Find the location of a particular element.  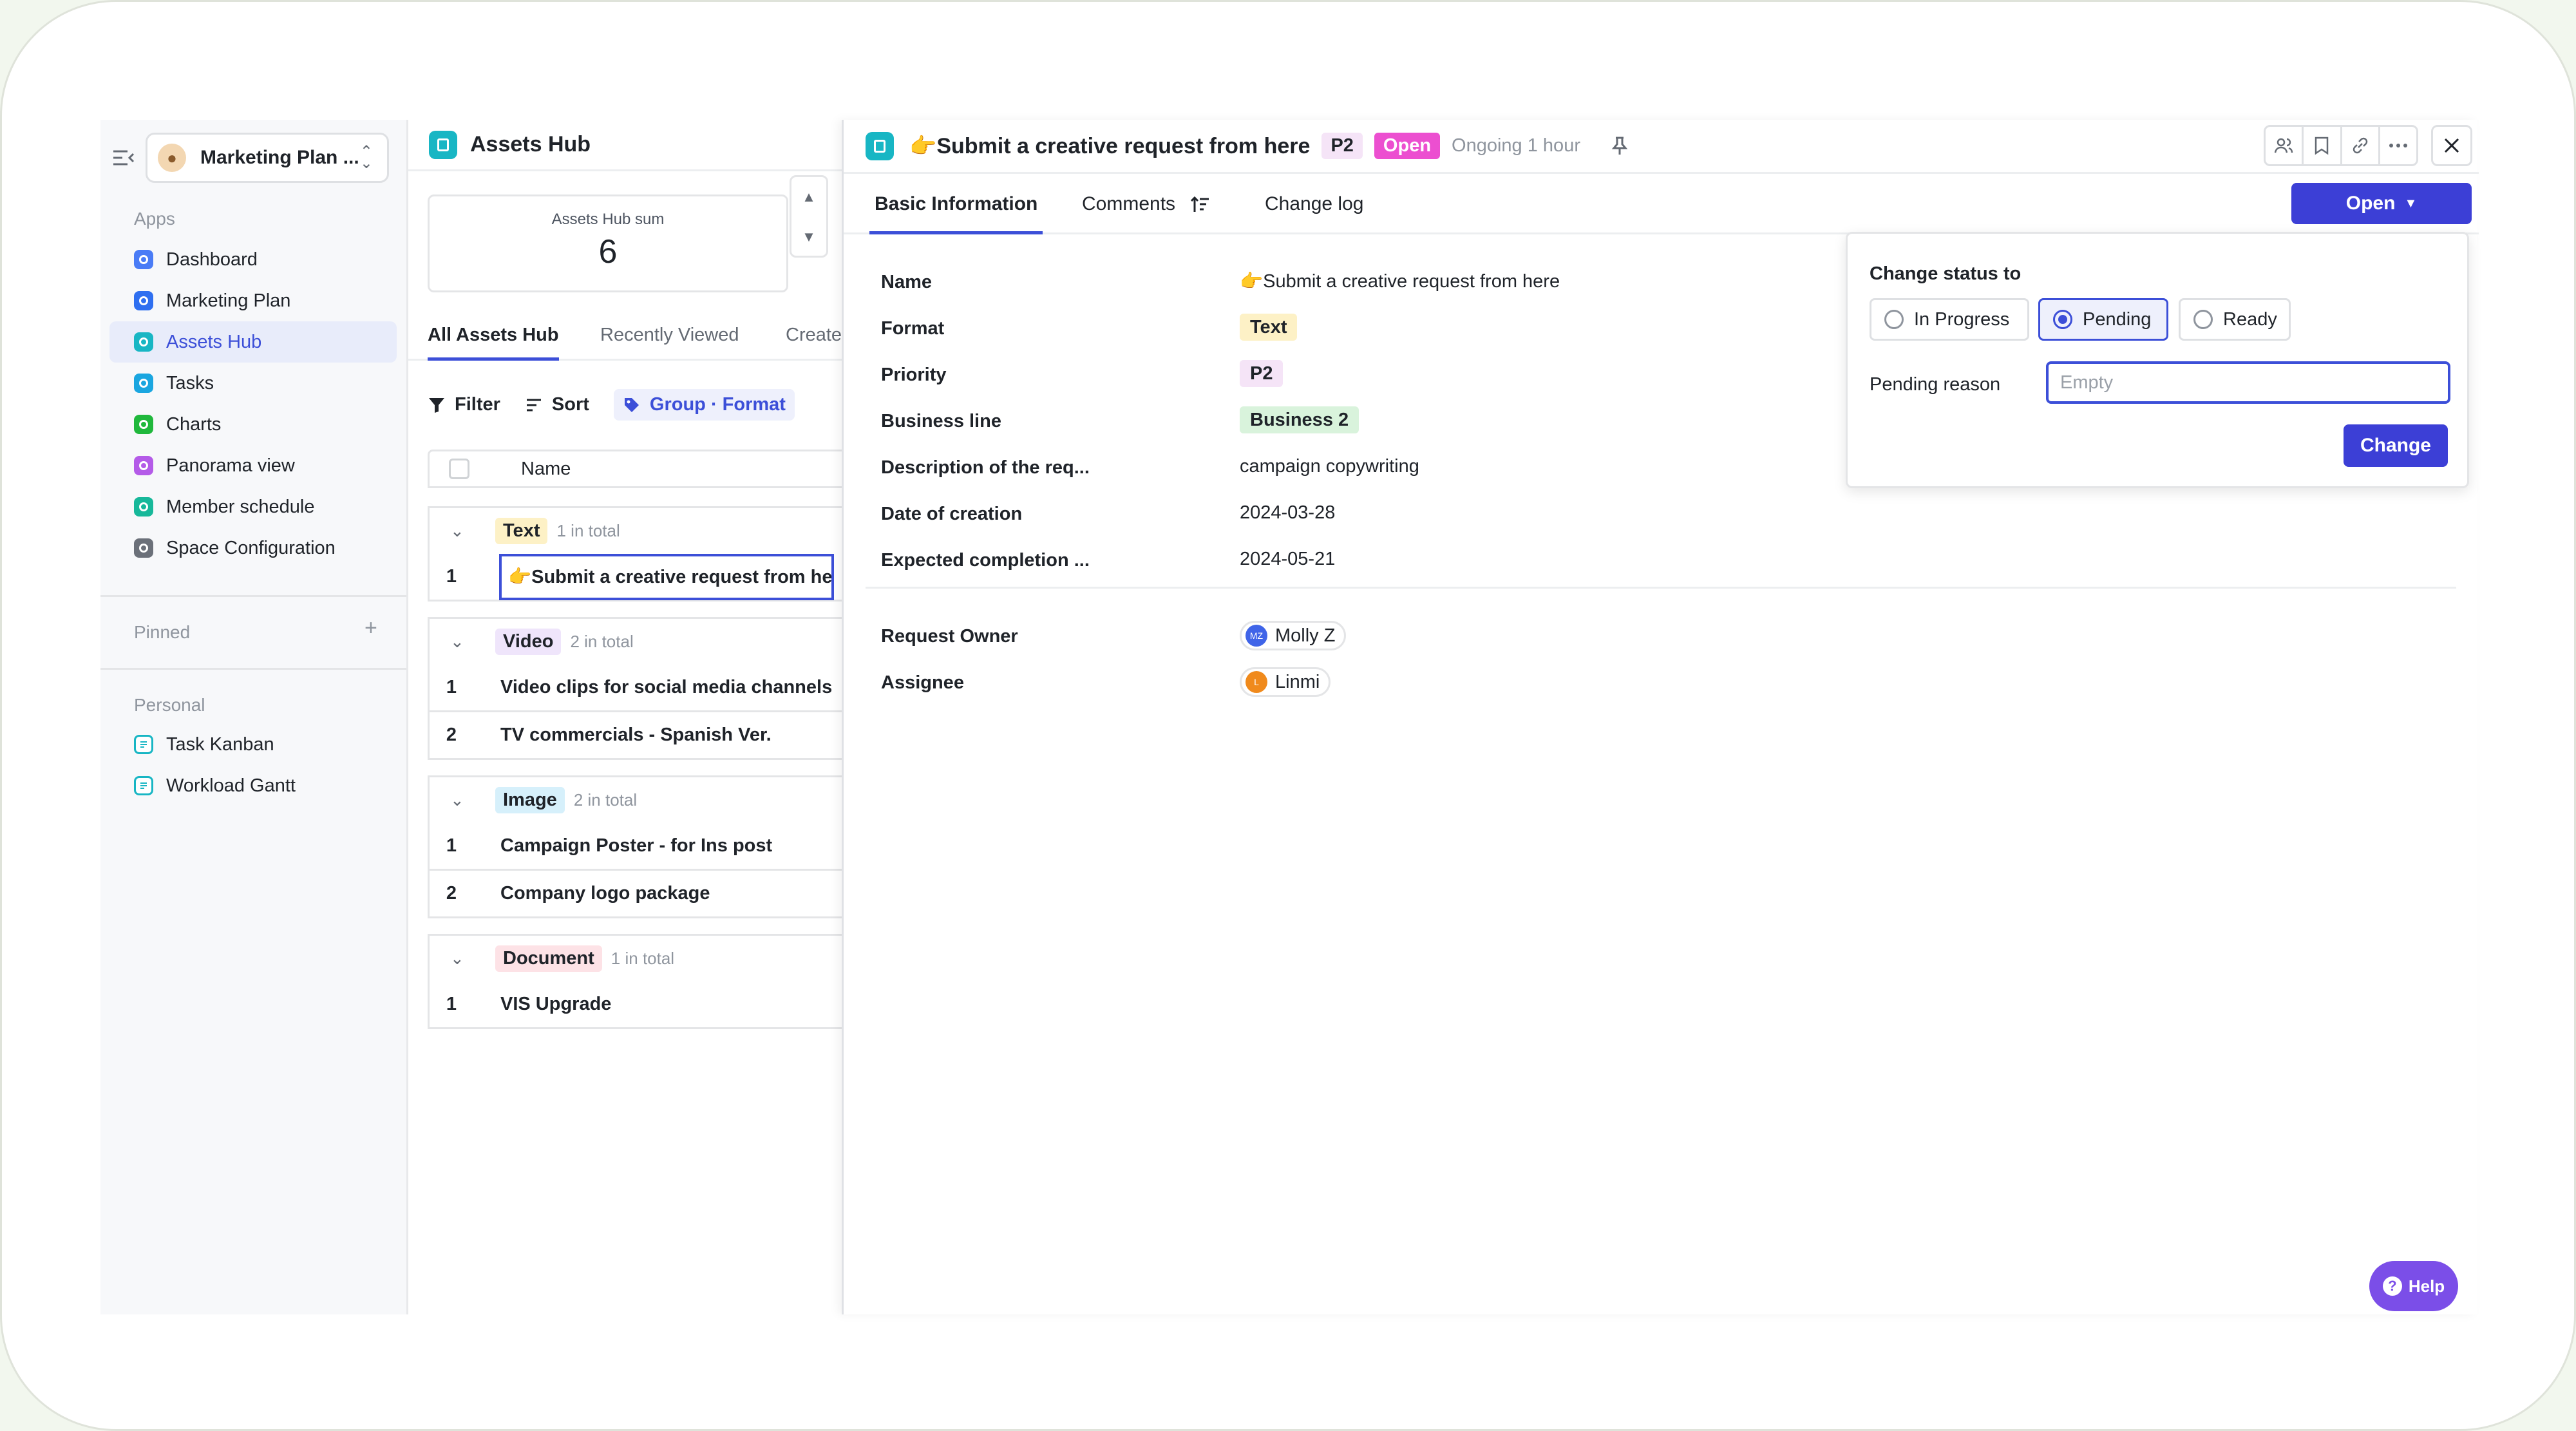

members-icon is located at coordinates (2285, 145).